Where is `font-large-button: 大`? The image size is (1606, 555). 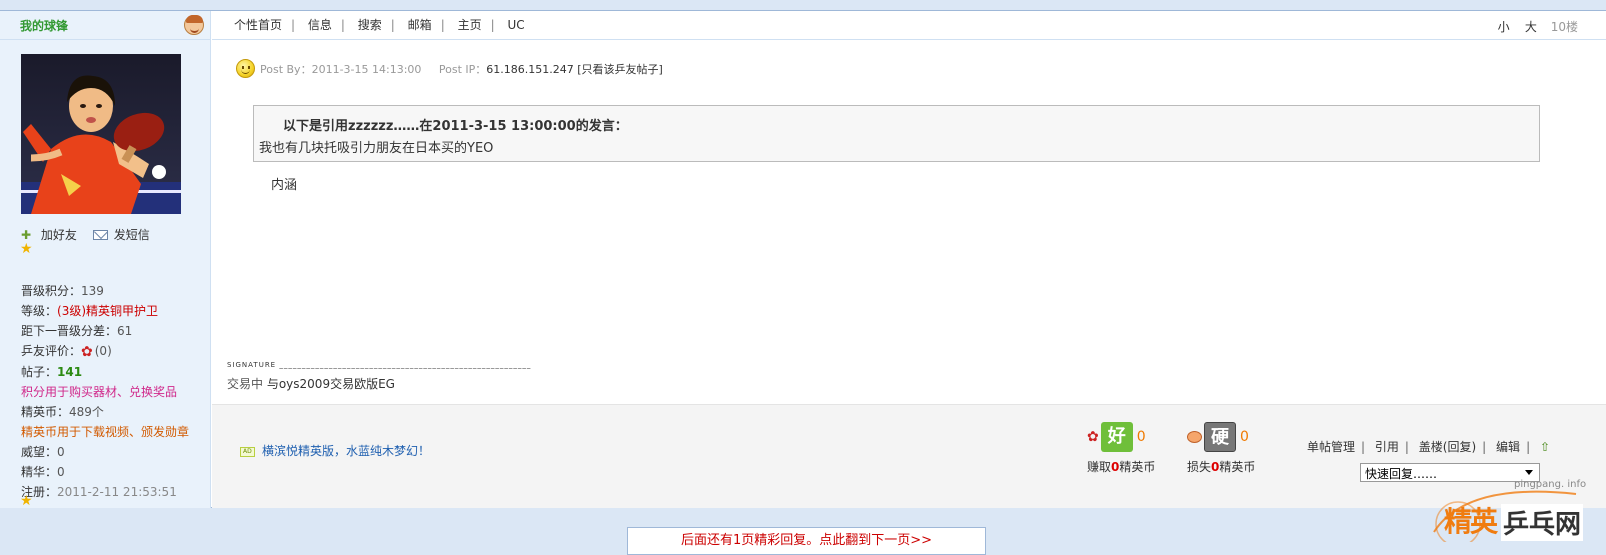 font-large-button: 大 is located at coordinates (1531, 27).